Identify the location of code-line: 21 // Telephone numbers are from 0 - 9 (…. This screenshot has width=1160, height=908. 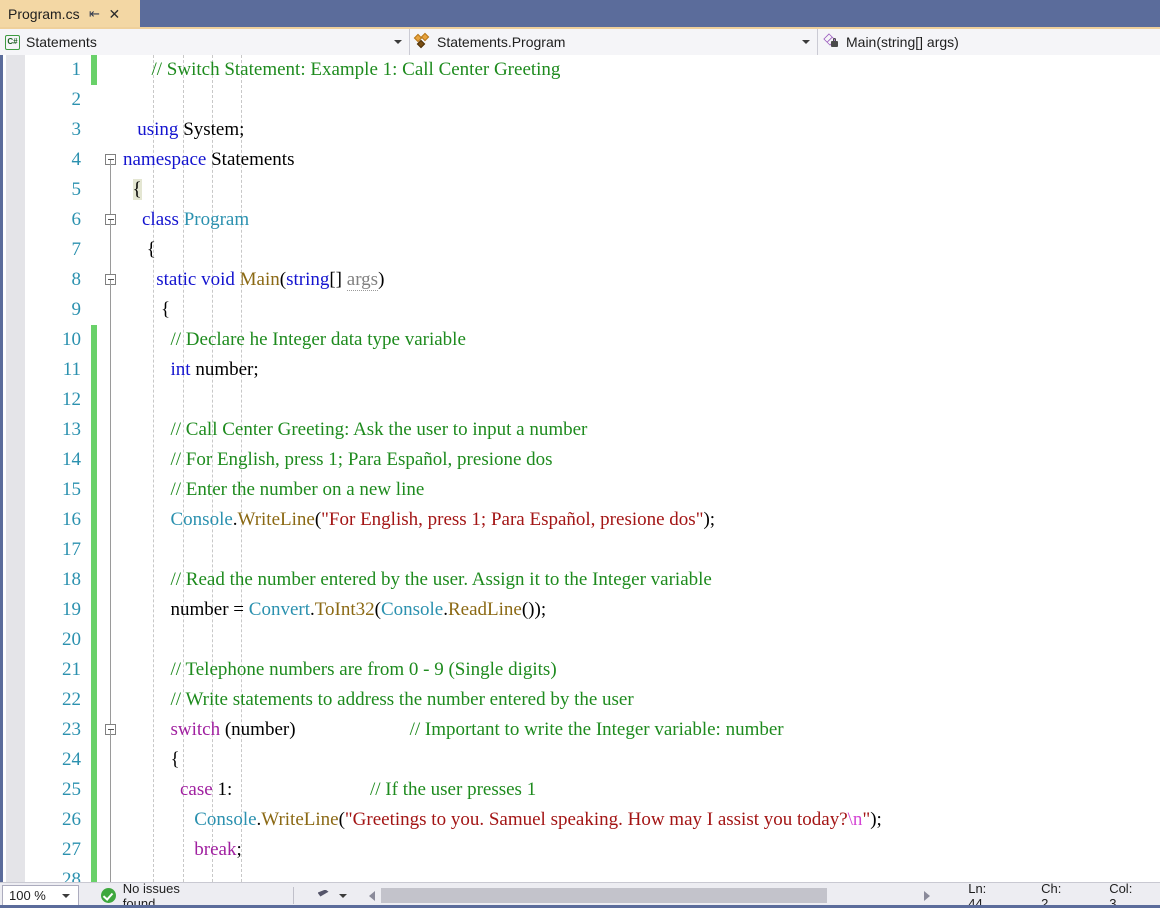
(592, 670).